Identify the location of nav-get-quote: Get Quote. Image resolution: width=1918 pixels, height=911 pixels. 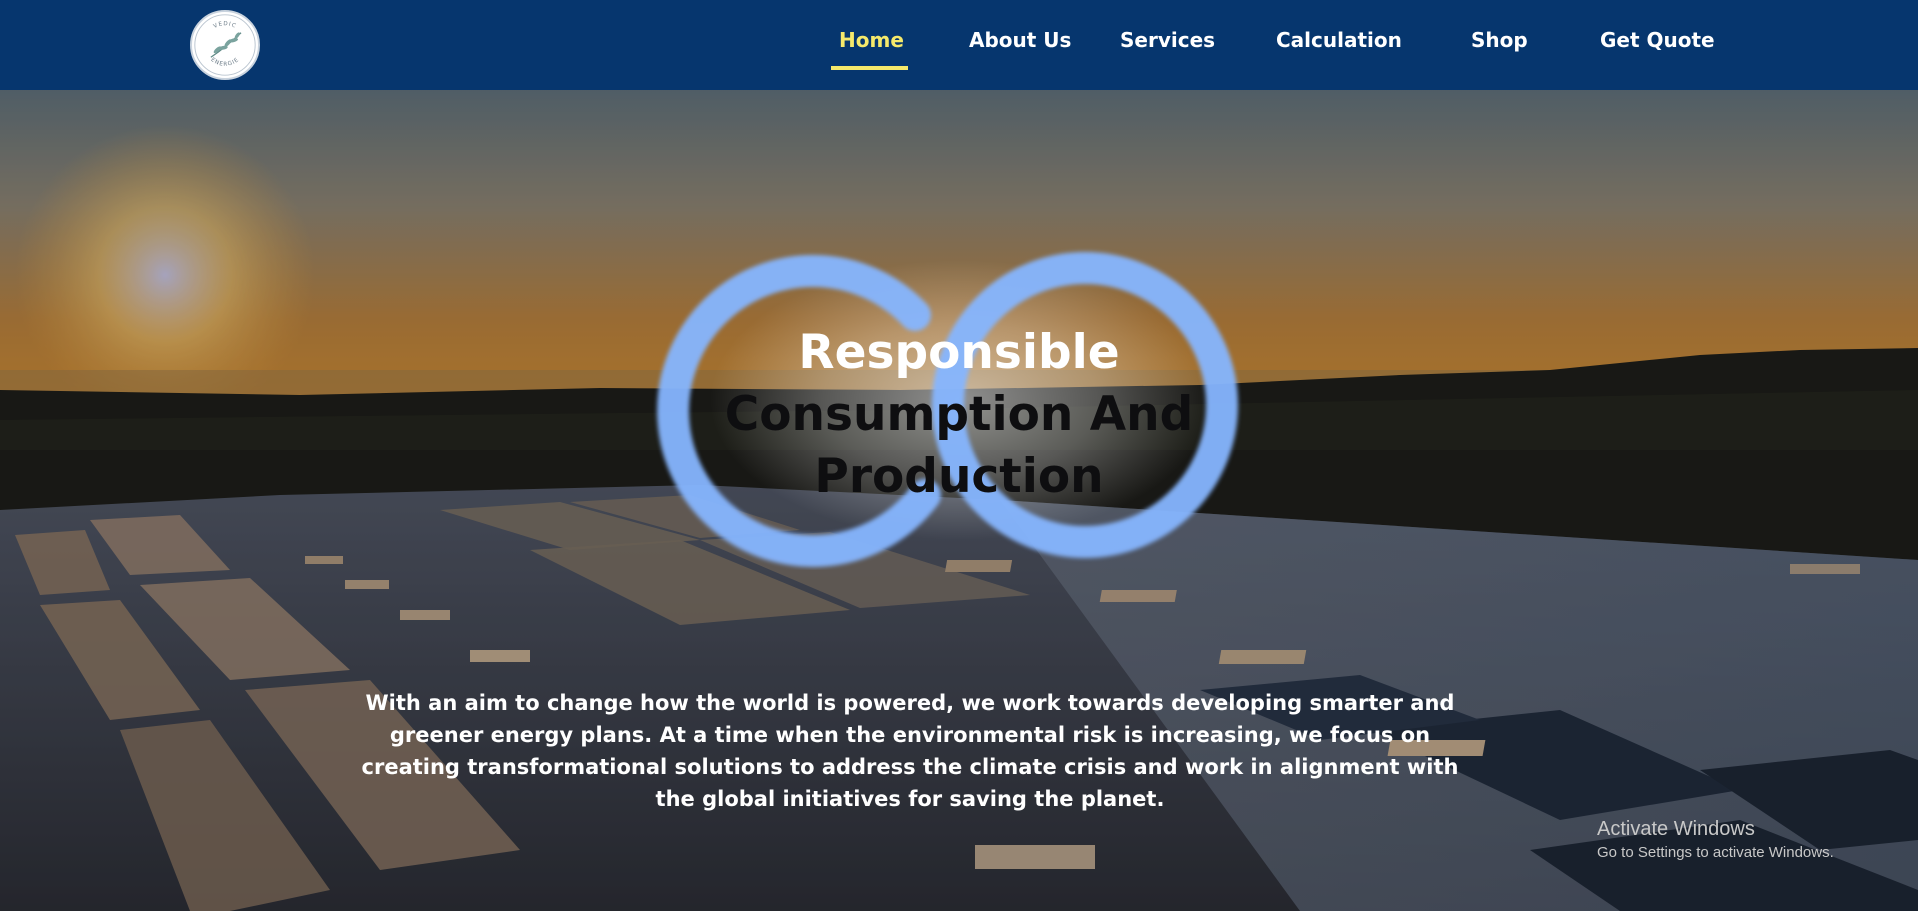
(1657, 40).